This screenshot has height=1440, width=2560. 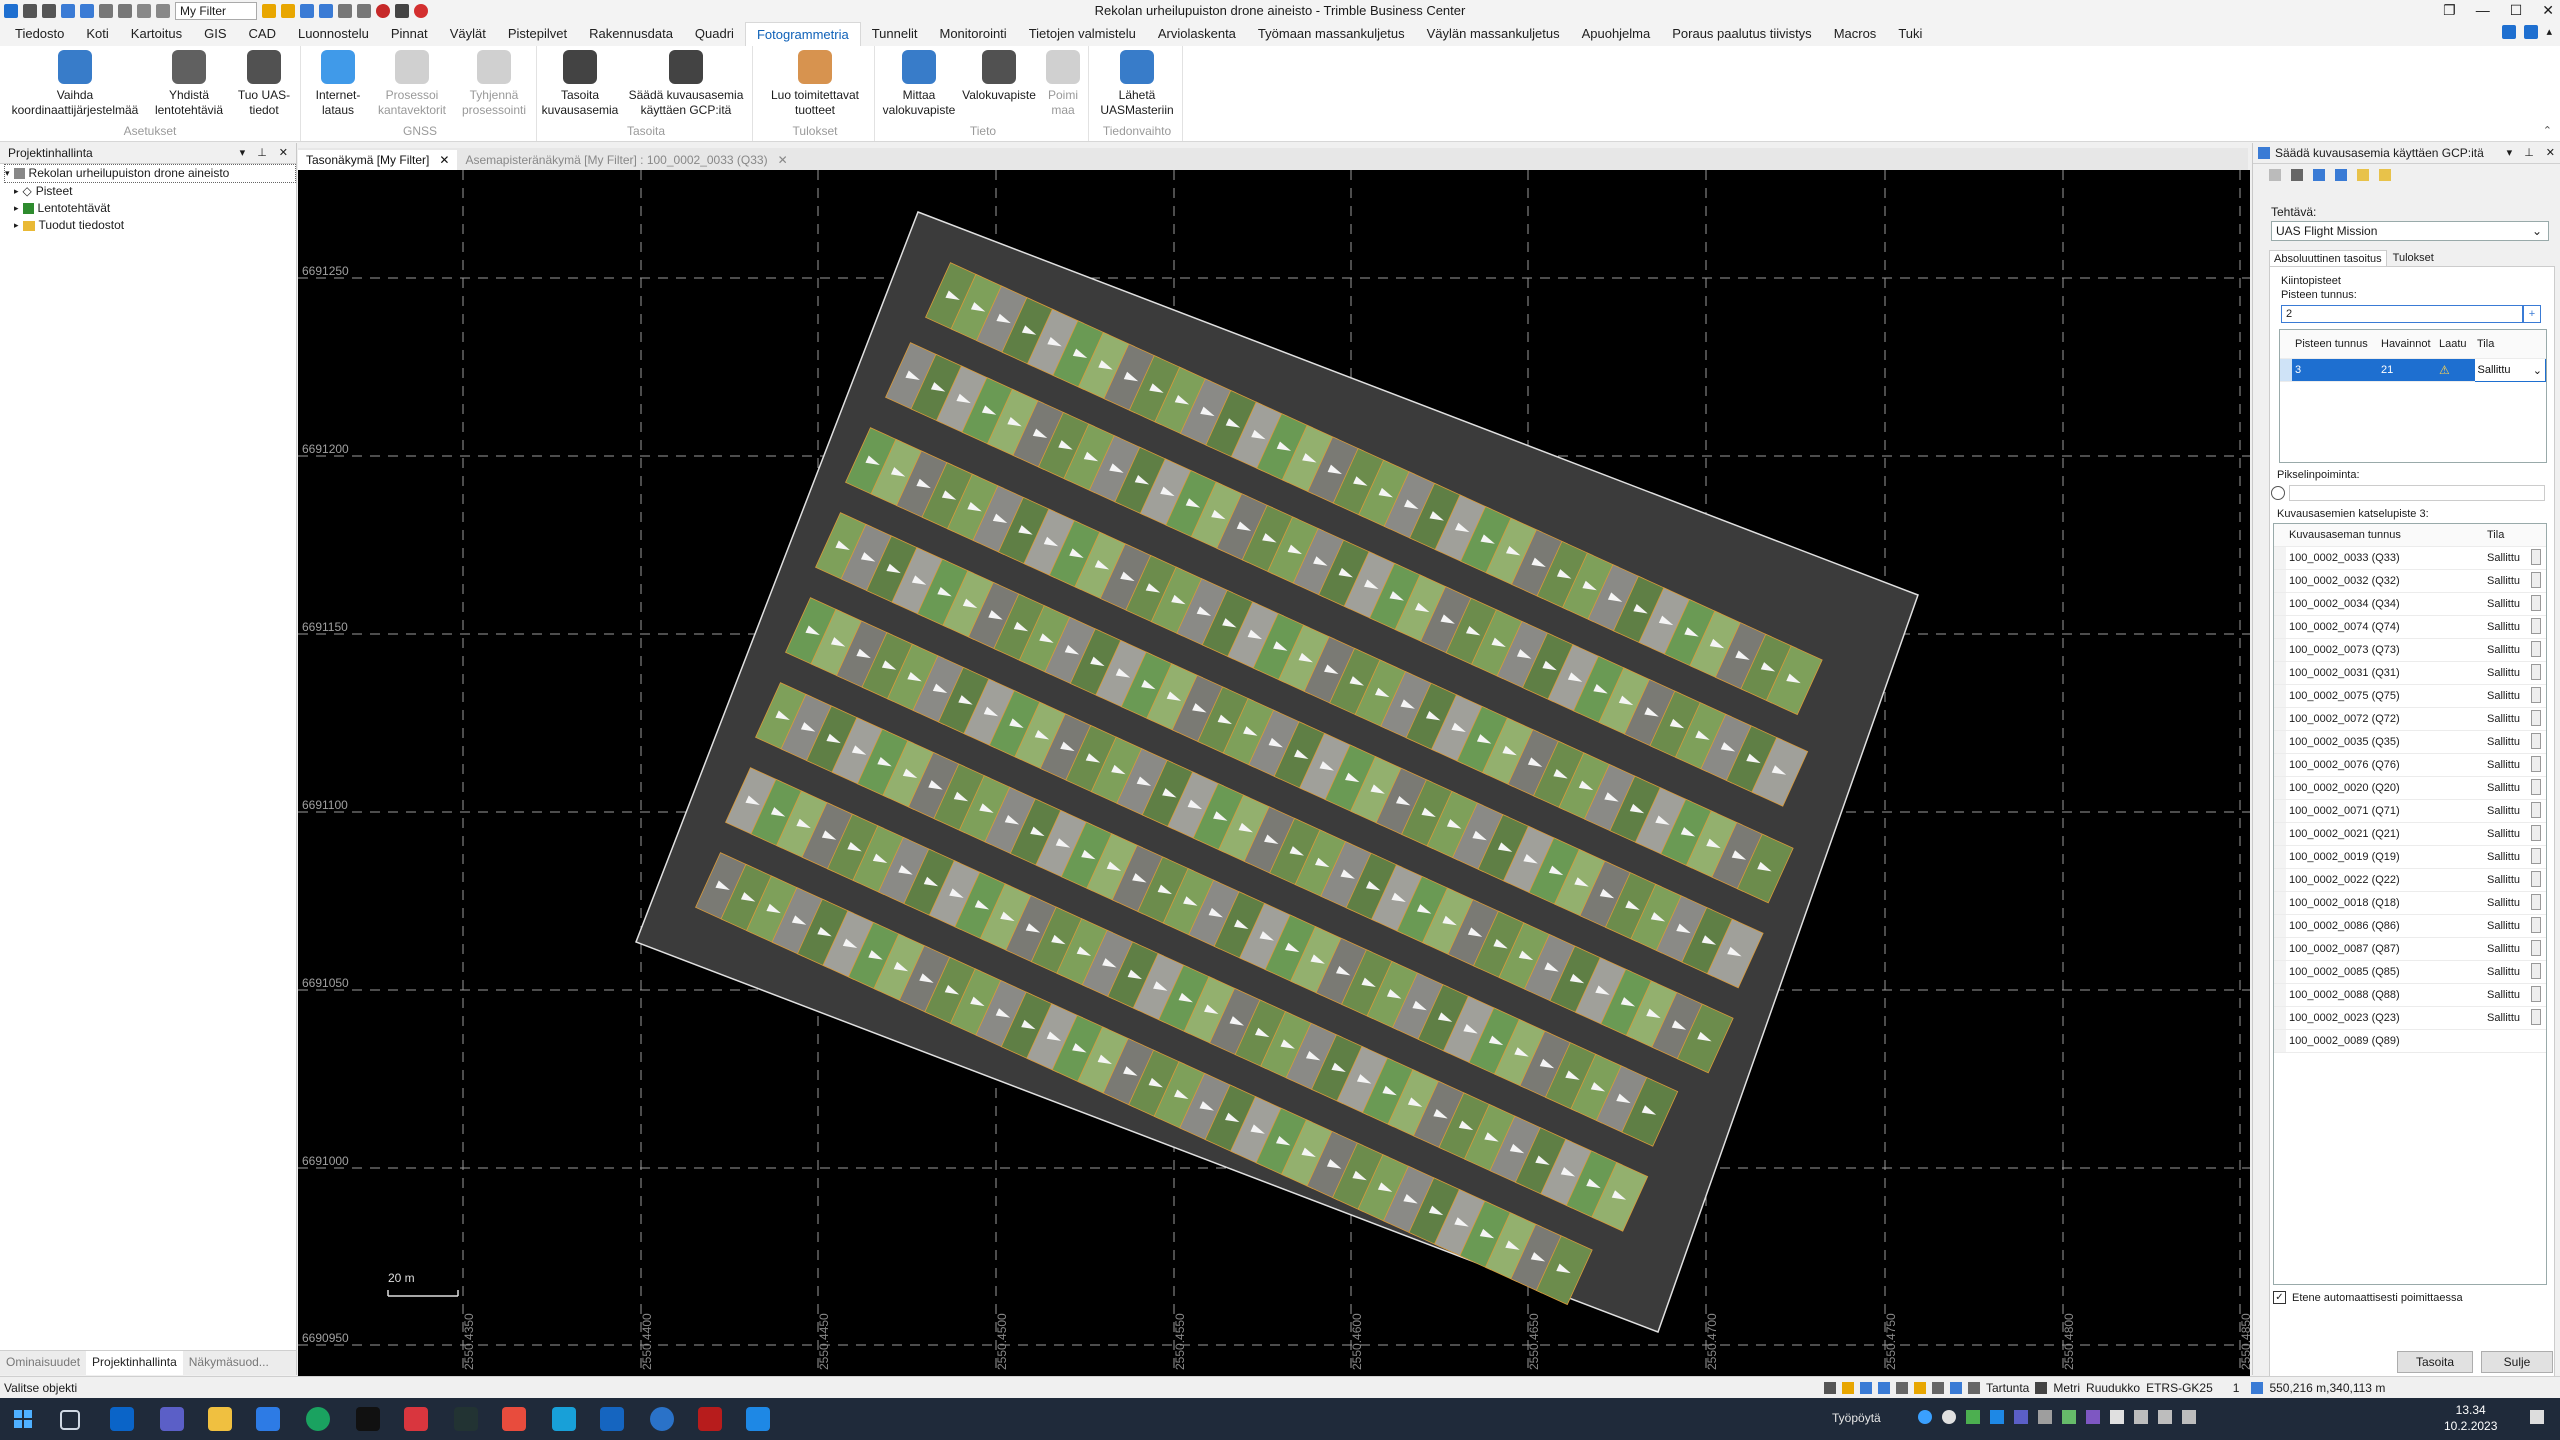 What do you see at coordinates (2410, 811) in the screenshot?
I see `table-row: 100_0002_0071 (Q71) Sallittu` at bounding box center [2410, 811].